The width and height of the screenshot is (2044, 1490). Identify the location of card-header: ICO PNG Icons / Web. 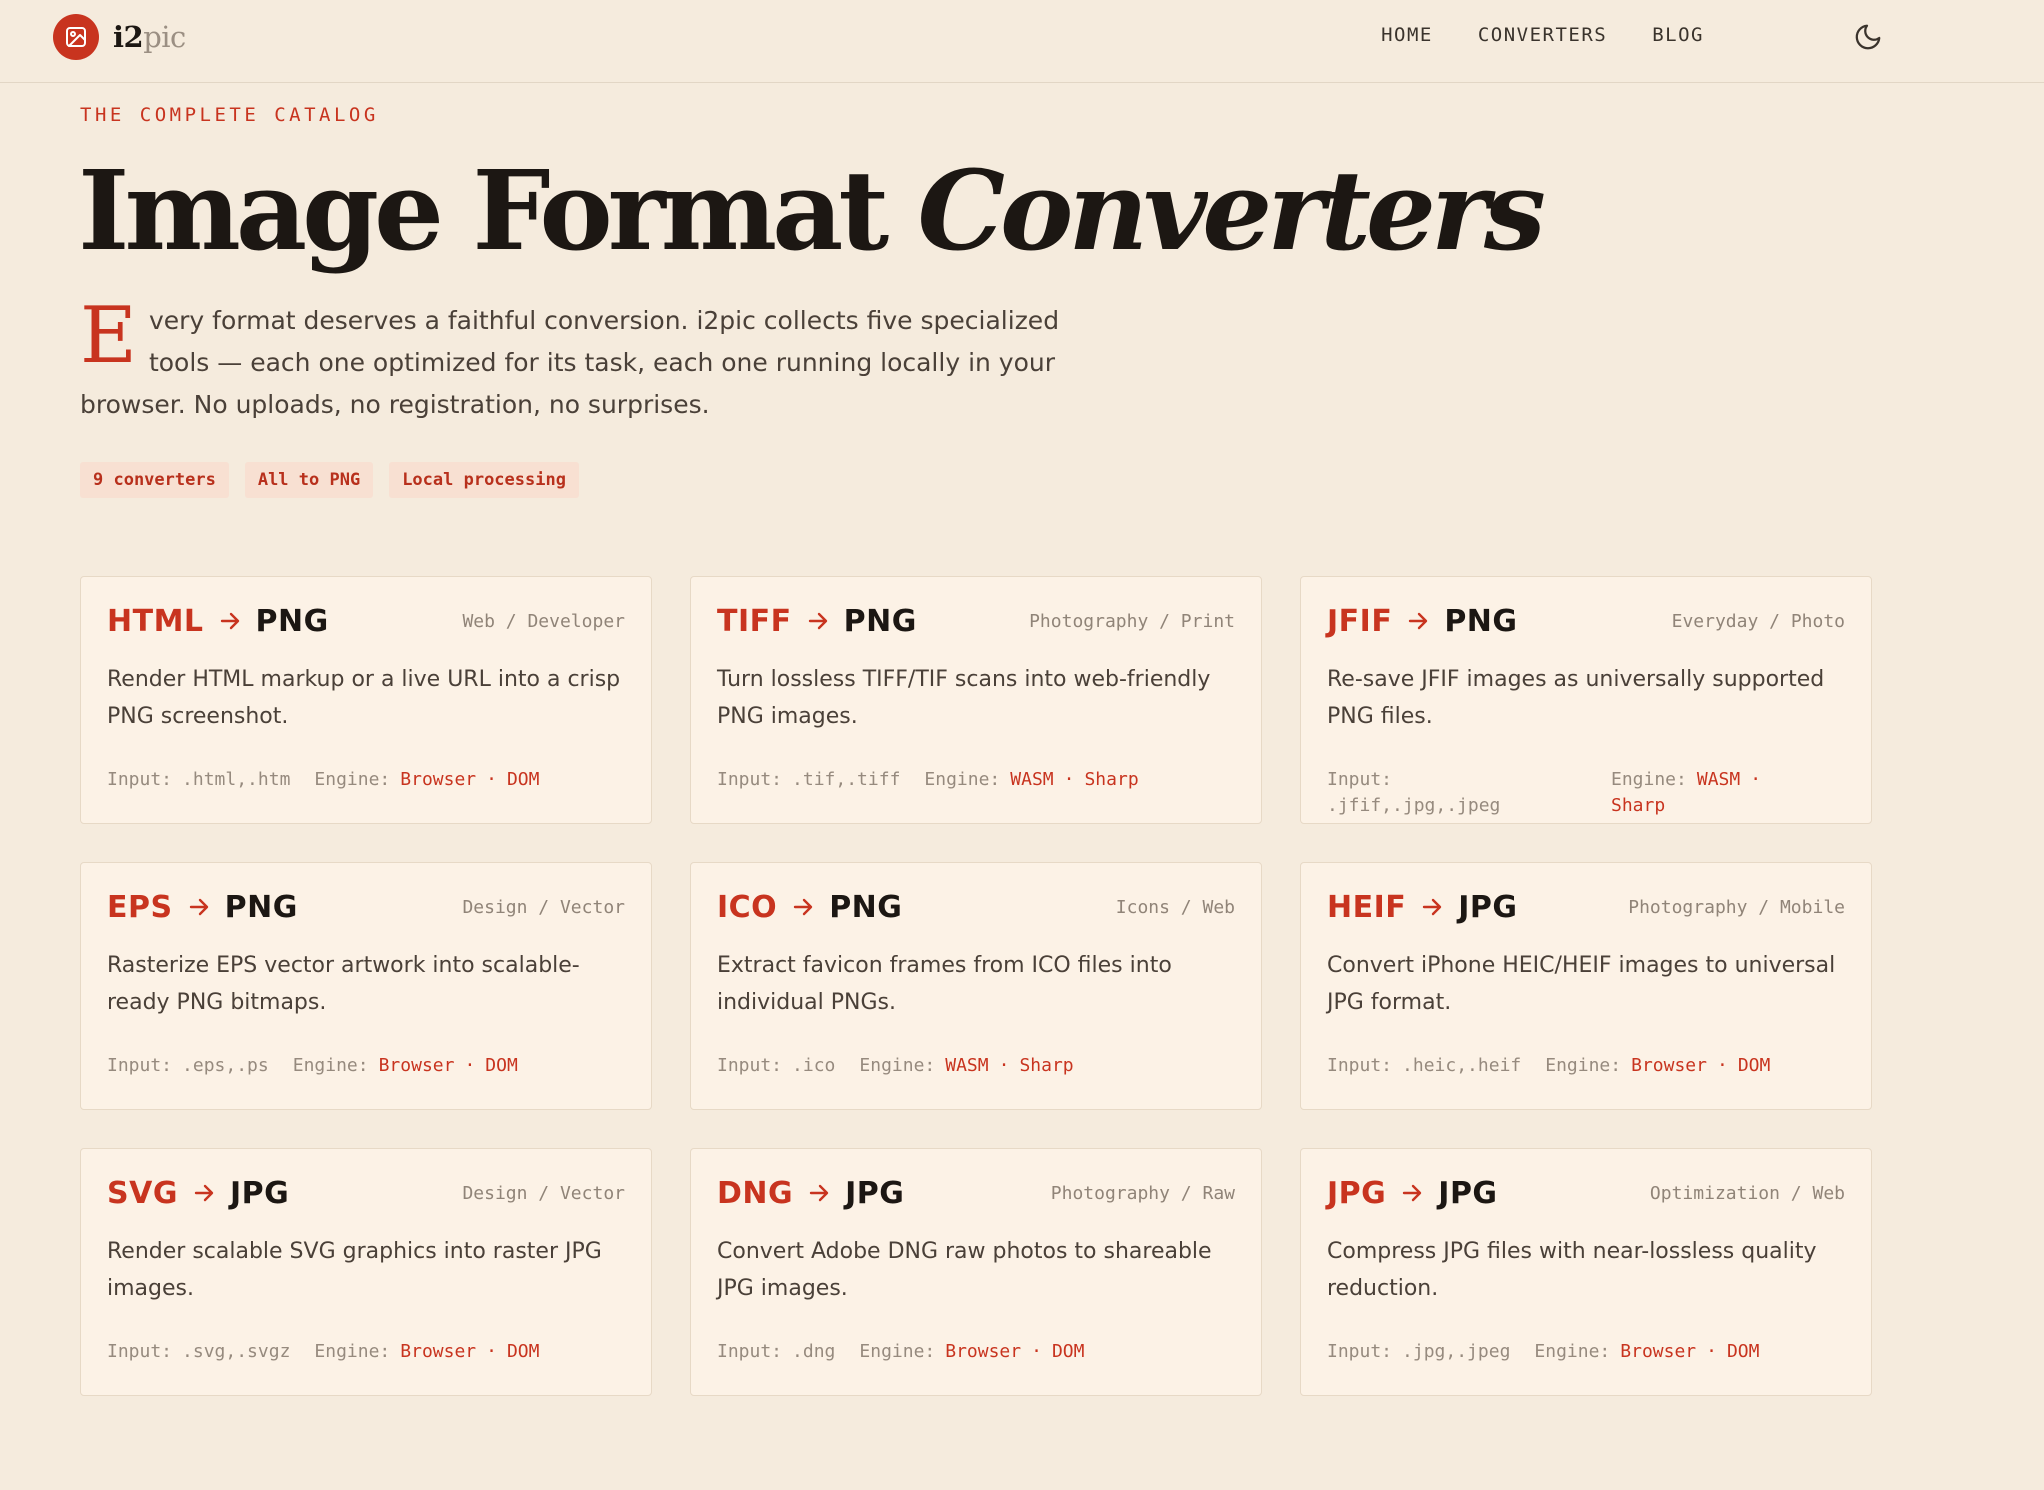
(976, 907).